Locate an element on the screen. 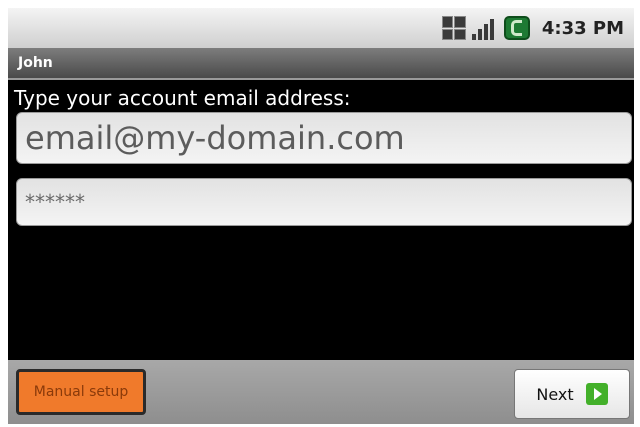 This screenshot has width=640, height=427. page-title: John is located at coordinates (35, 63).